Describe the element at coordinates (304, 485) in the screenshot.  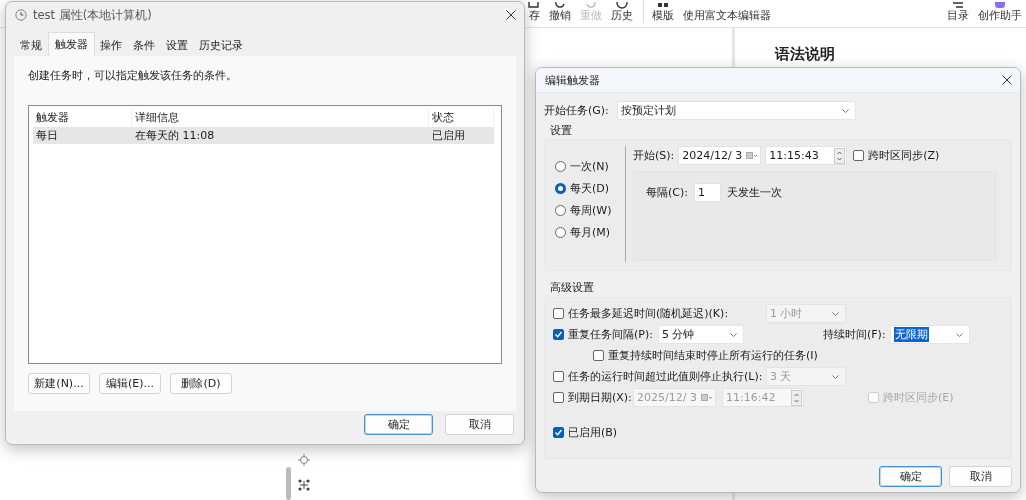
I see `move-icon` at that location.